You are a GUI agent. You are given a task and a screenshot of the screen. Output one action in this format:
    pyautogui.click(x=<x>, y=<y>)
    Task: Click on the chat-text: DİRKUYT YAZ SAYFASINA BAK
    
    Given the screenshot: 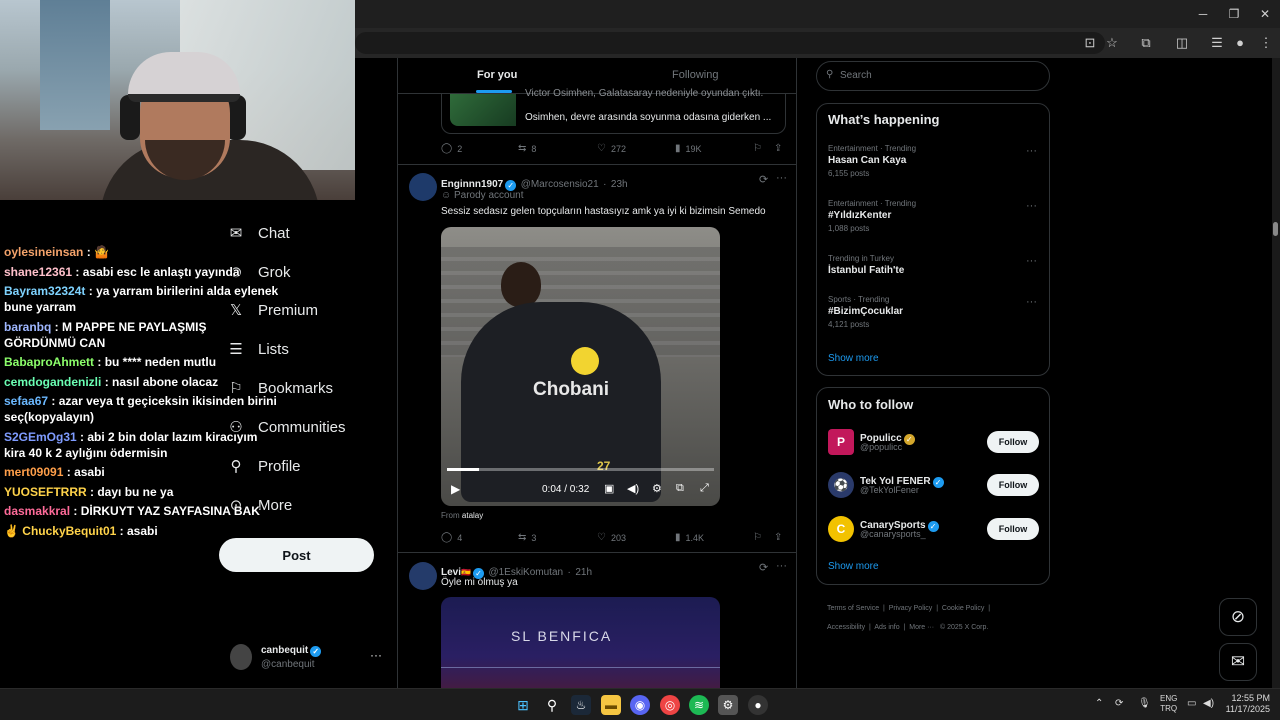 What is the action you would take?
    pyautogui.click(x=170, y=511)
    